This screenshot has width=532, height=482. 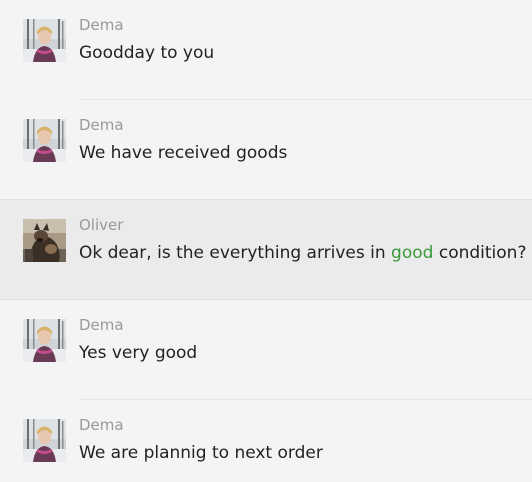 I want to click on message-text: We have received goods, so click(x=183, y=153).